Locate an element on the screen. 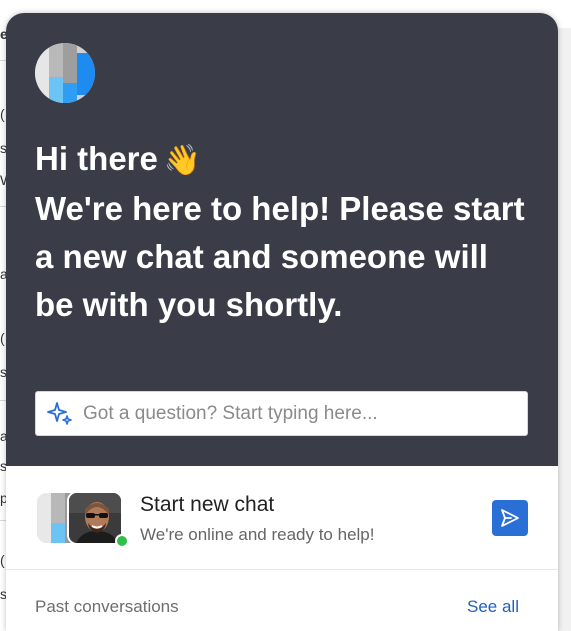  agent-avatar is located at coordinates (95, 518).